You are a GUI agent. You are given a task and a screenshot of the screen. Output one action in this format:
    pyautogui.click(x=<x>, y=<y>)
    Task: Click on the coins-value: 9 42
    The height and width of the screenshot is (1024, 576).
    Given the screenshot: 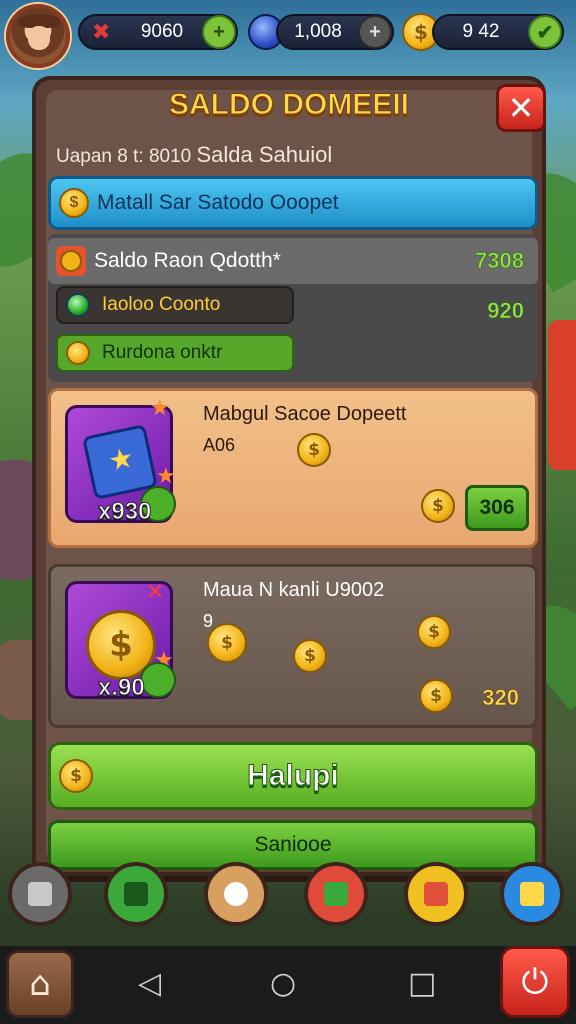 What is the action you would take?
    pyautogui.click(x=481, y=31)
    